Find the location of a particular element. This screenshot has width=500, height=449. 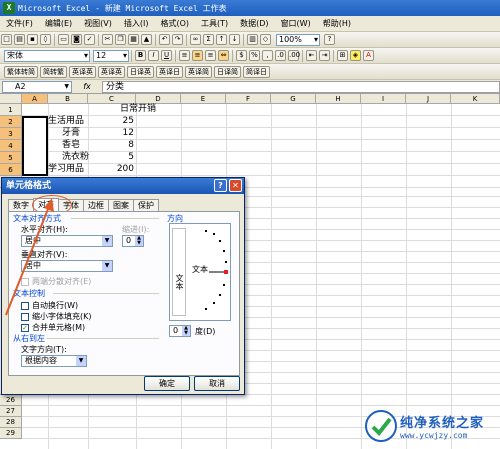

permission-icon: ◊ is located at coordinates (45, 39).